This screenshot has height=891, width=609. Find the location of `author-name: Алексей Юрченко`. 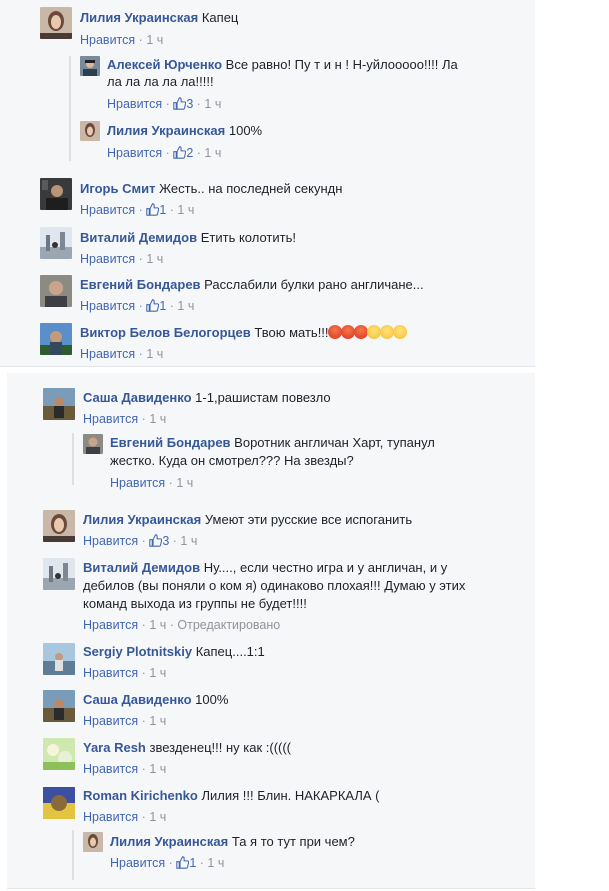

author-name: Алексей Юрченко is located at coordinates (164, 64).